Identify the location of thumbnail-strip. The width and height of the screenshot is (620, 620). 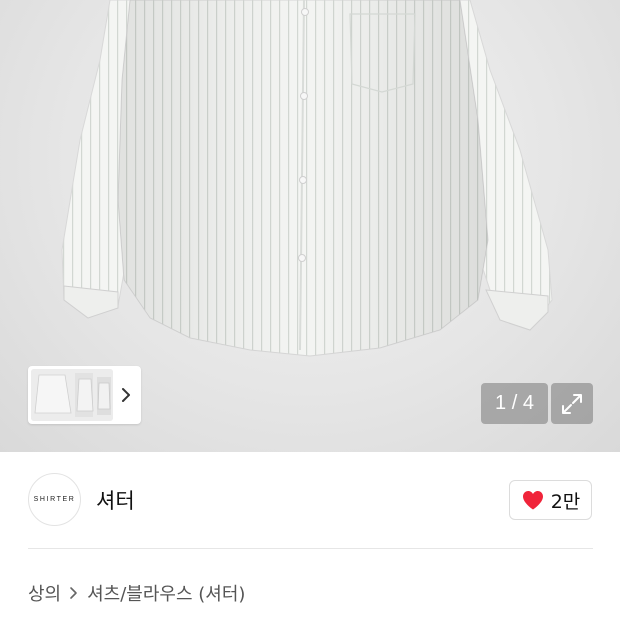
(84, 395).